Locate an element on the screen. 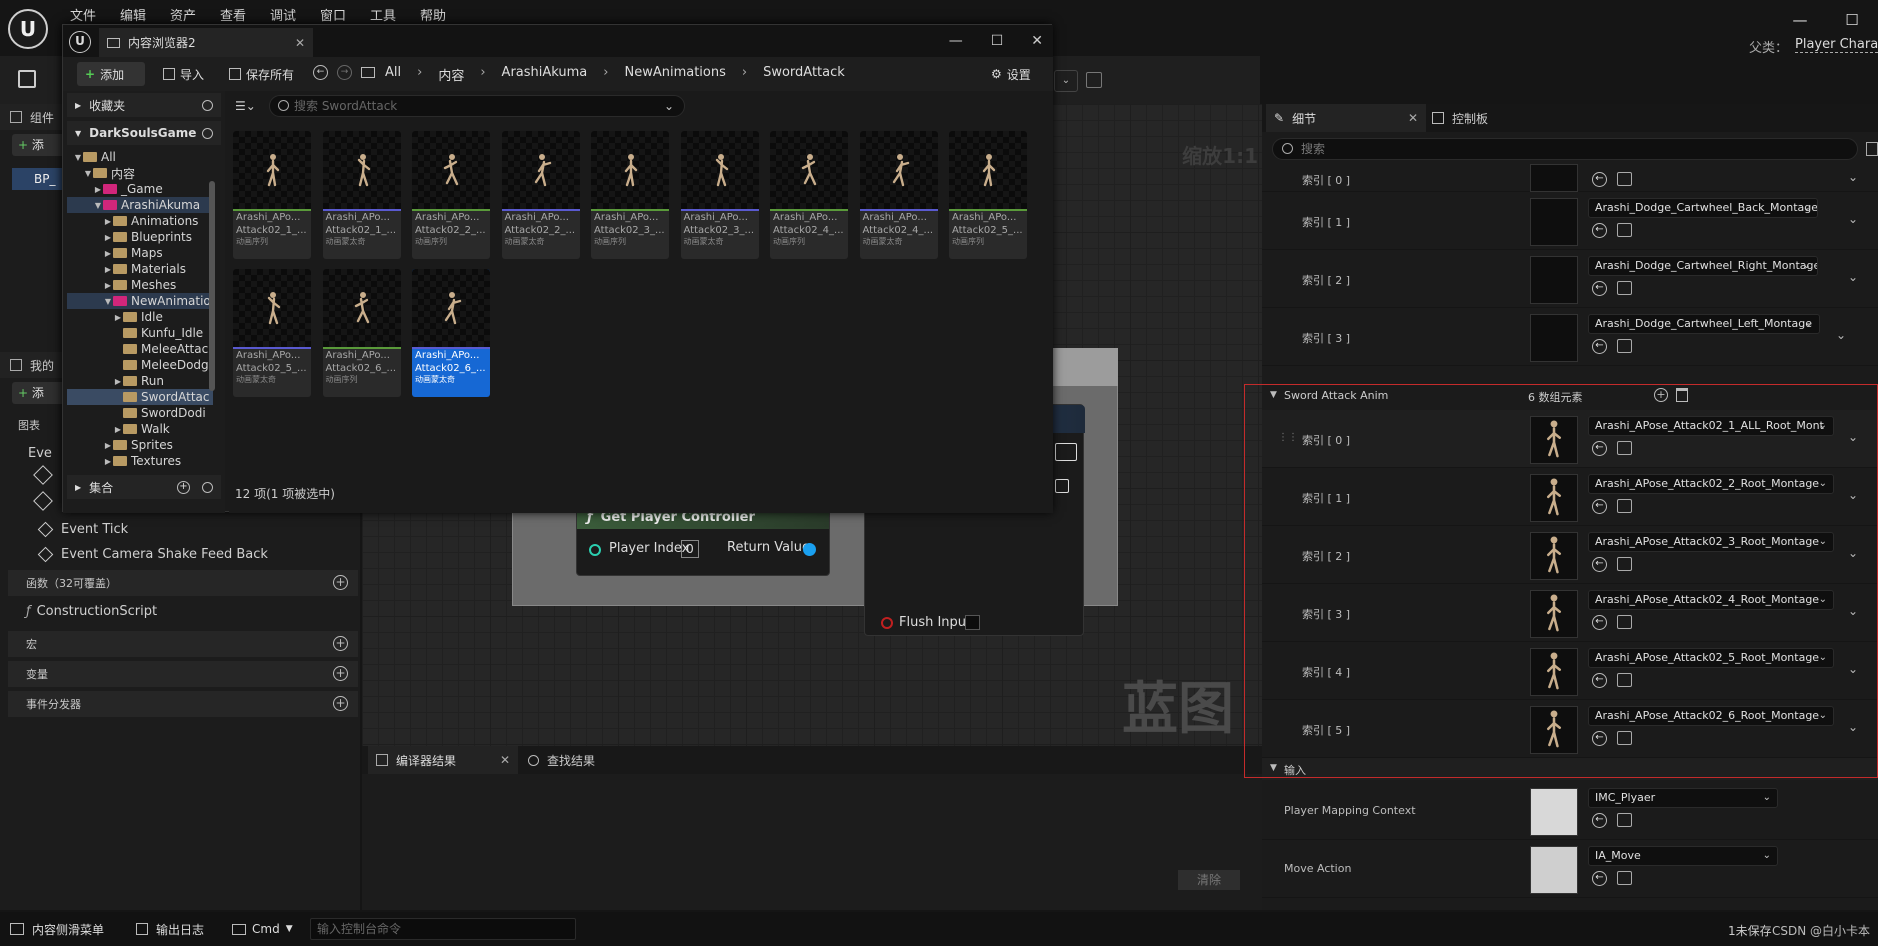  int-pin-icon is located at coordinates (595, 550).